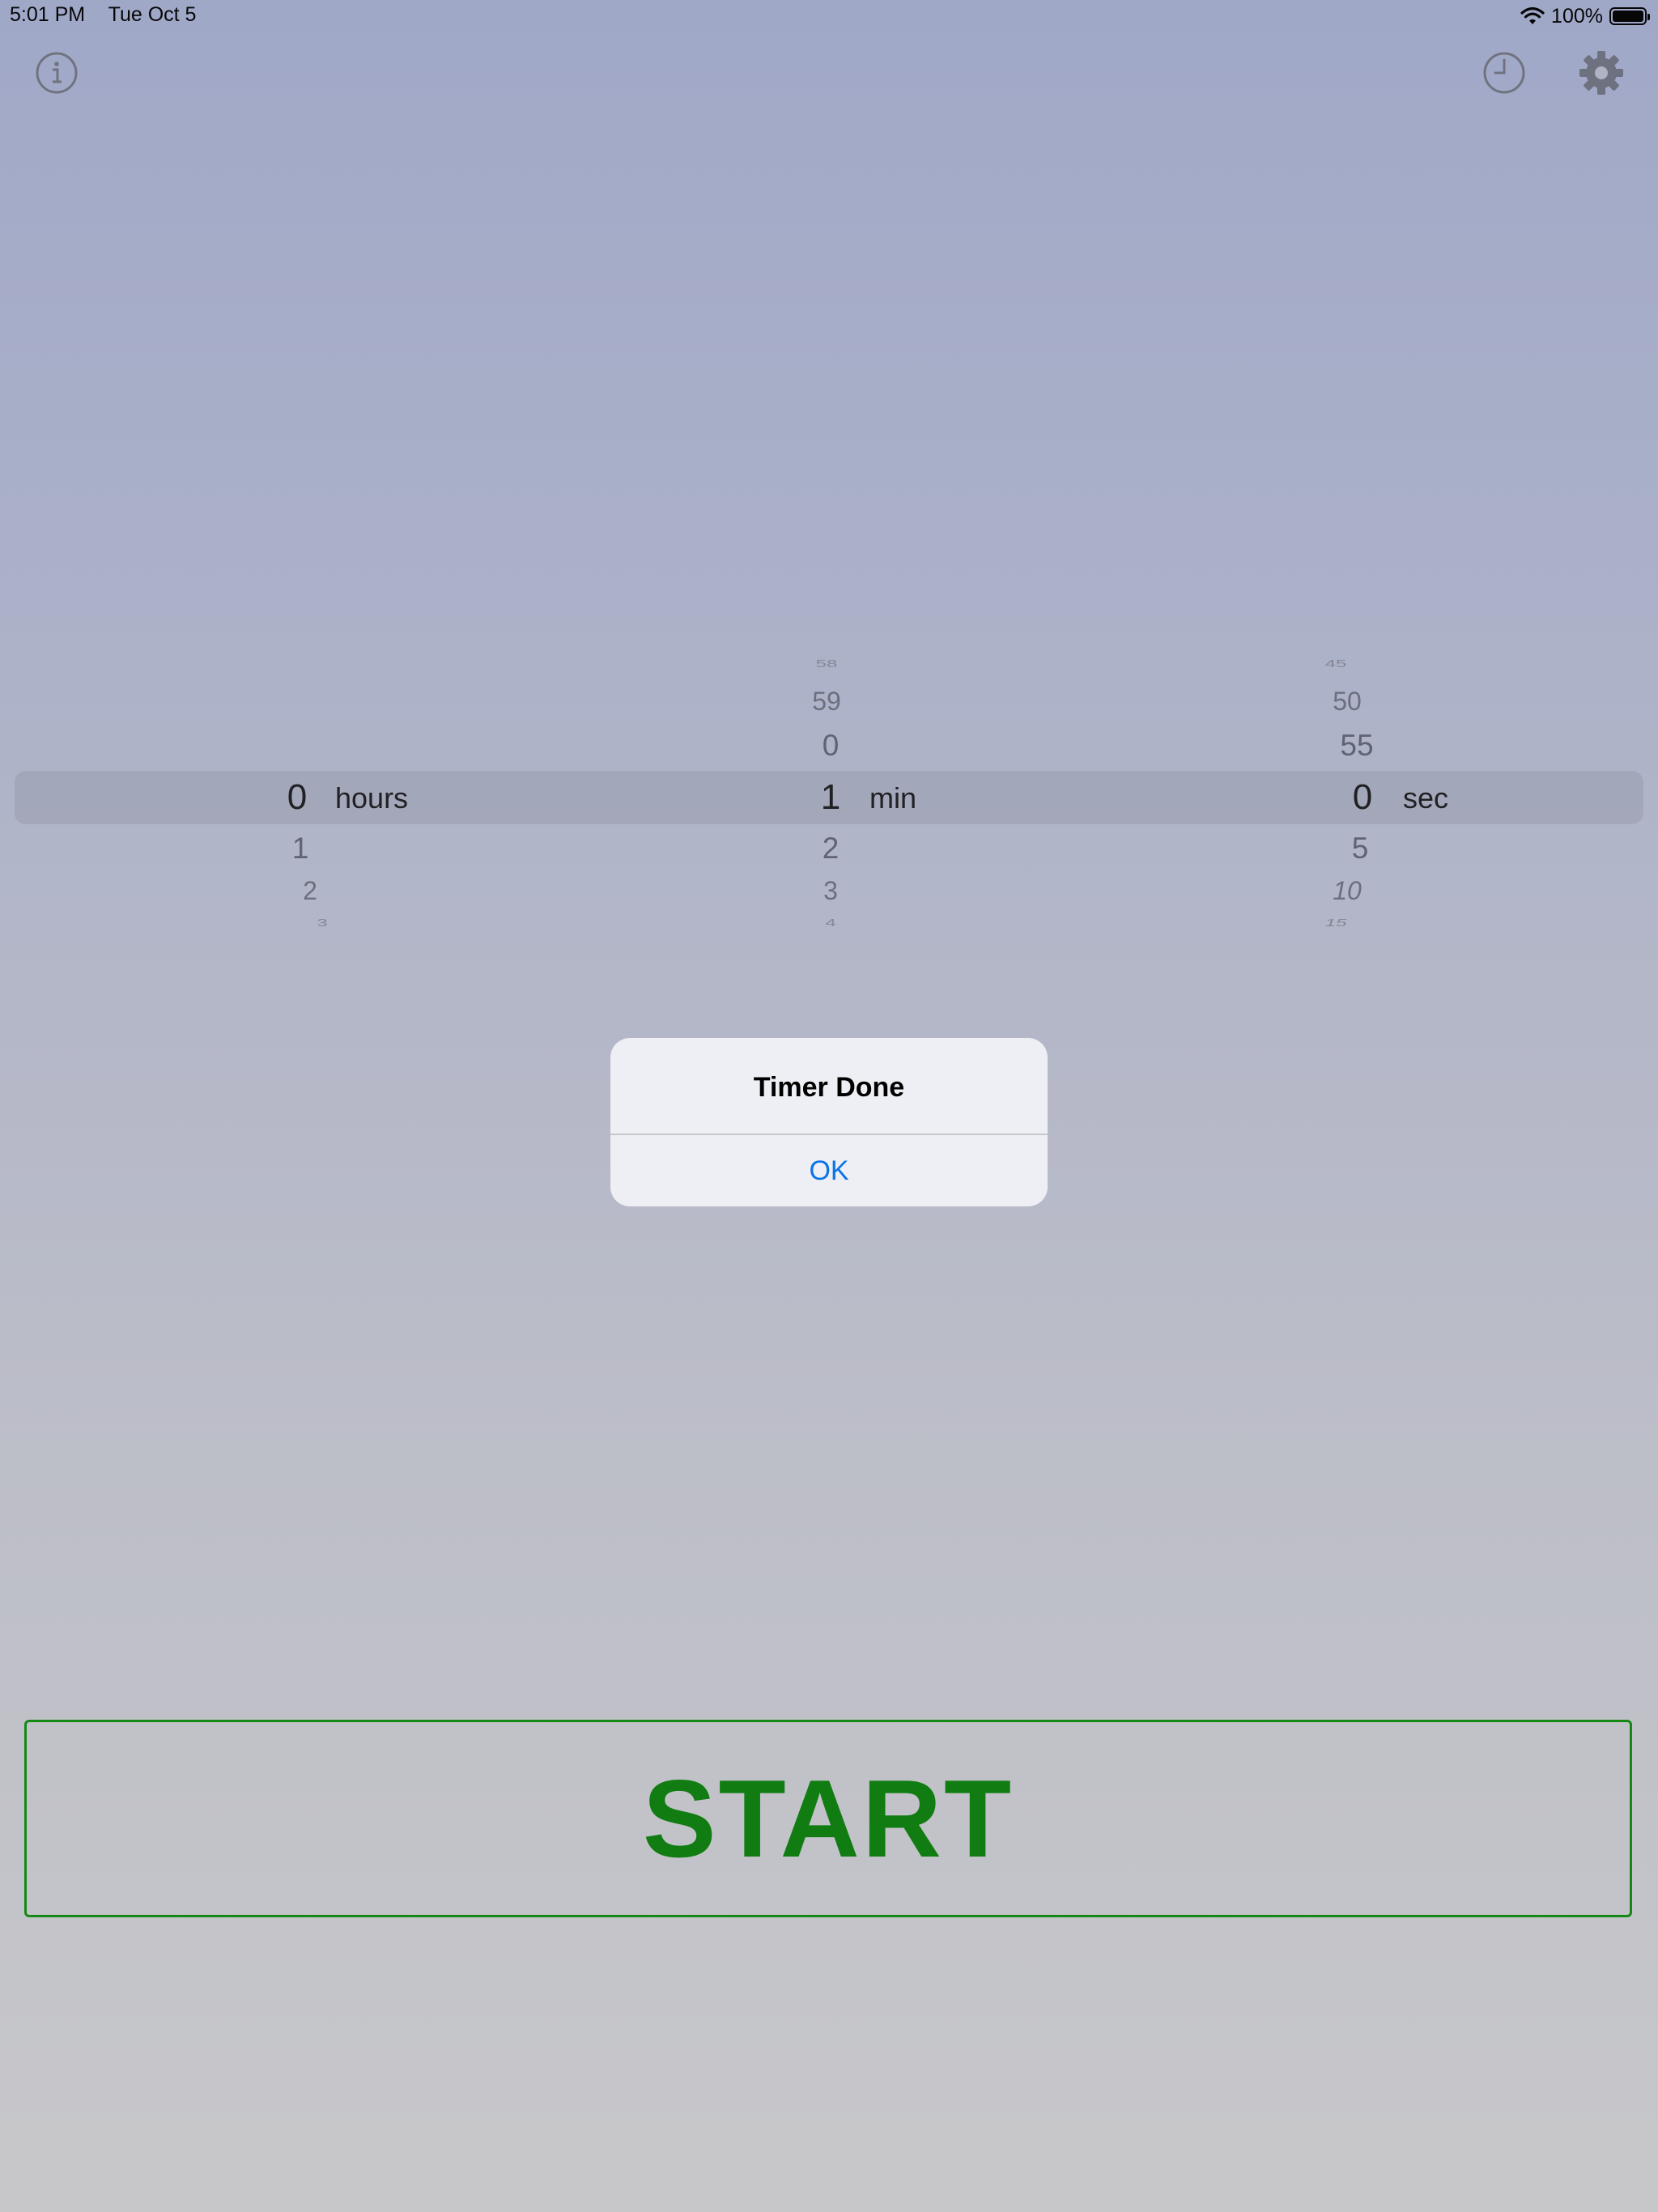  What do you see at coordinates (829, 1087) in the screenshot?
I see `alert-title: Timer Done` at bounding box center [829, 1087].